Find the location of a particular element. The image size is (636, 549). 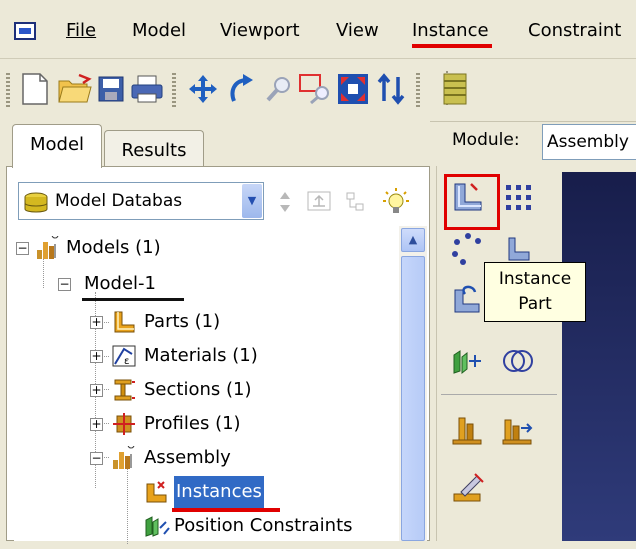

tooltip: Instance Part is located at coordinates (535, 292).